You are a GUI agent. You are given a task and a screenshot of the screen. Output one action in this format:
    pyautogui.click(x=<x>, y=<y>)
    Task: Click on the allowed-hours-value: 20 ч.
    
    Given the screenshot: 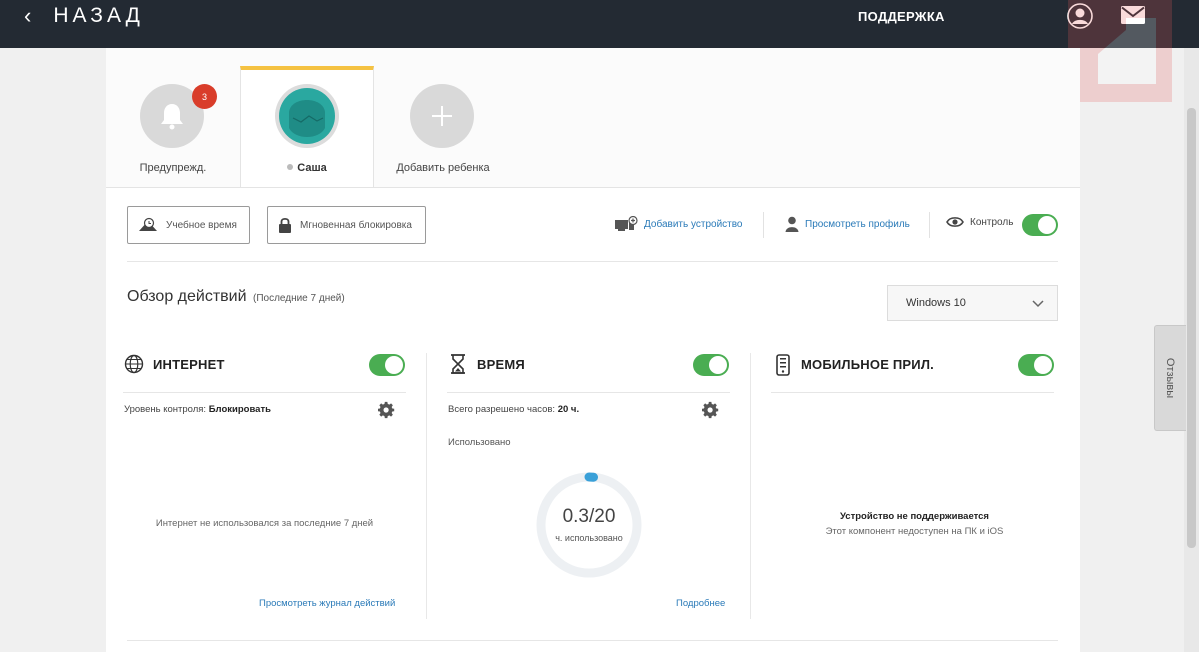 What is the action you would take?
    pyautogui.click(x=568, y=409)
    